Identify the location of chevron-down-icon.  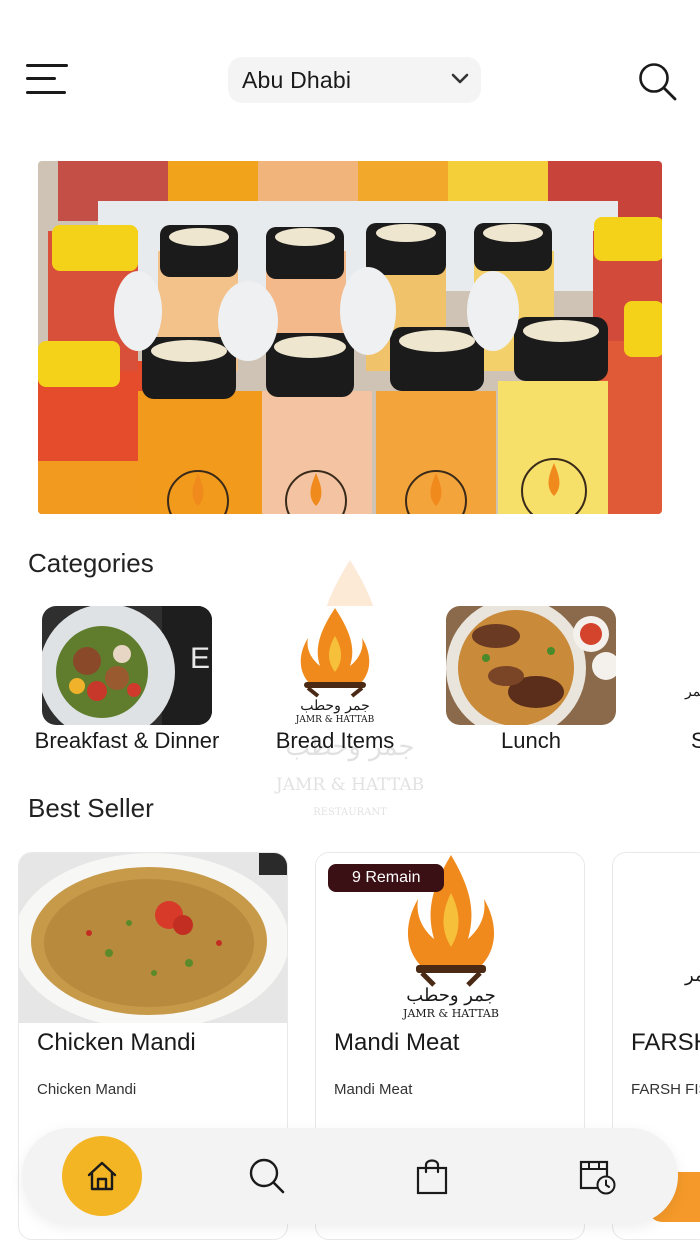
(460, 78).